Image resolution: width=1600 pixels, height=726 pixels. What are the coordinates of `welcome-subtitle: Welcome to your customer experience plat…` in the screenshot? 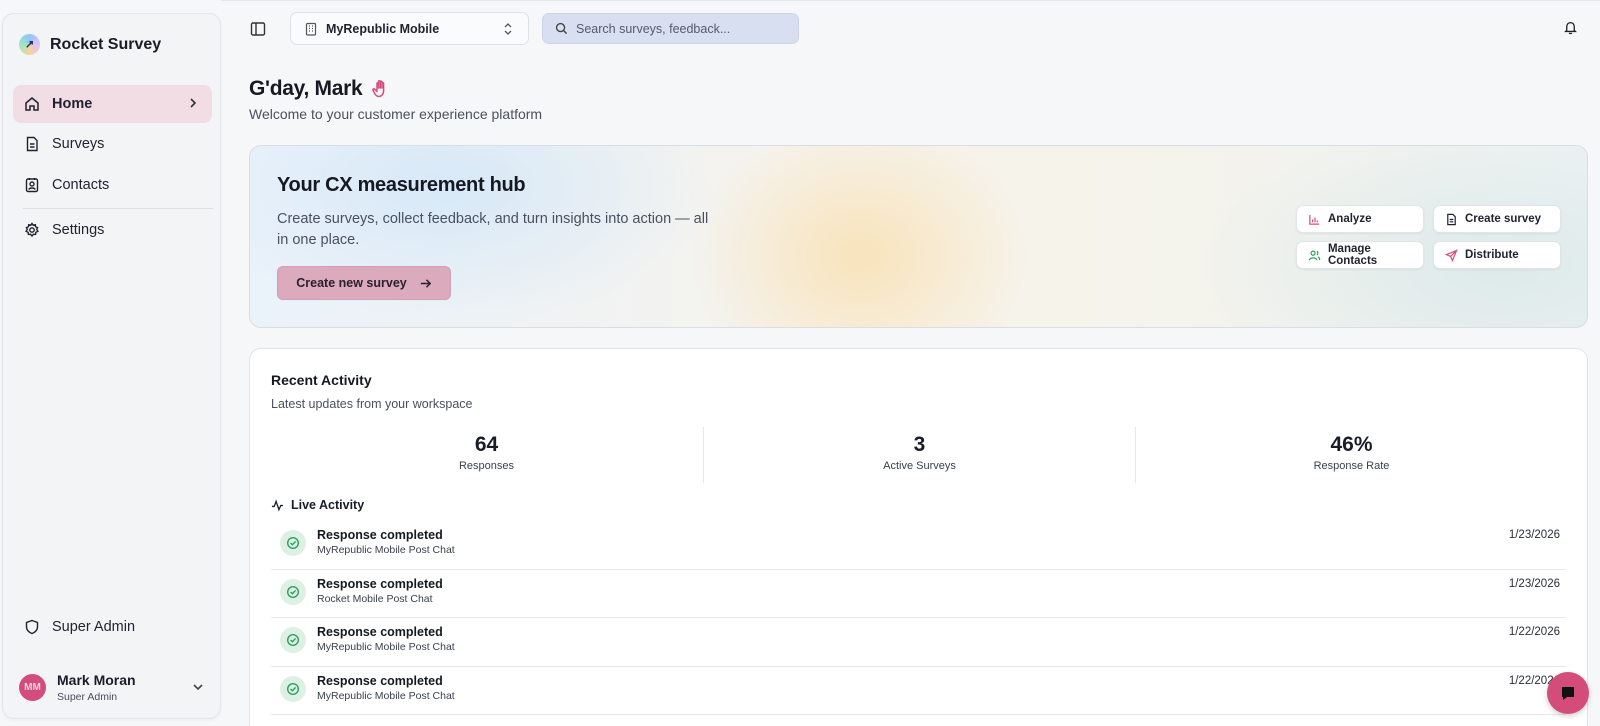 It's located at (396, 114).